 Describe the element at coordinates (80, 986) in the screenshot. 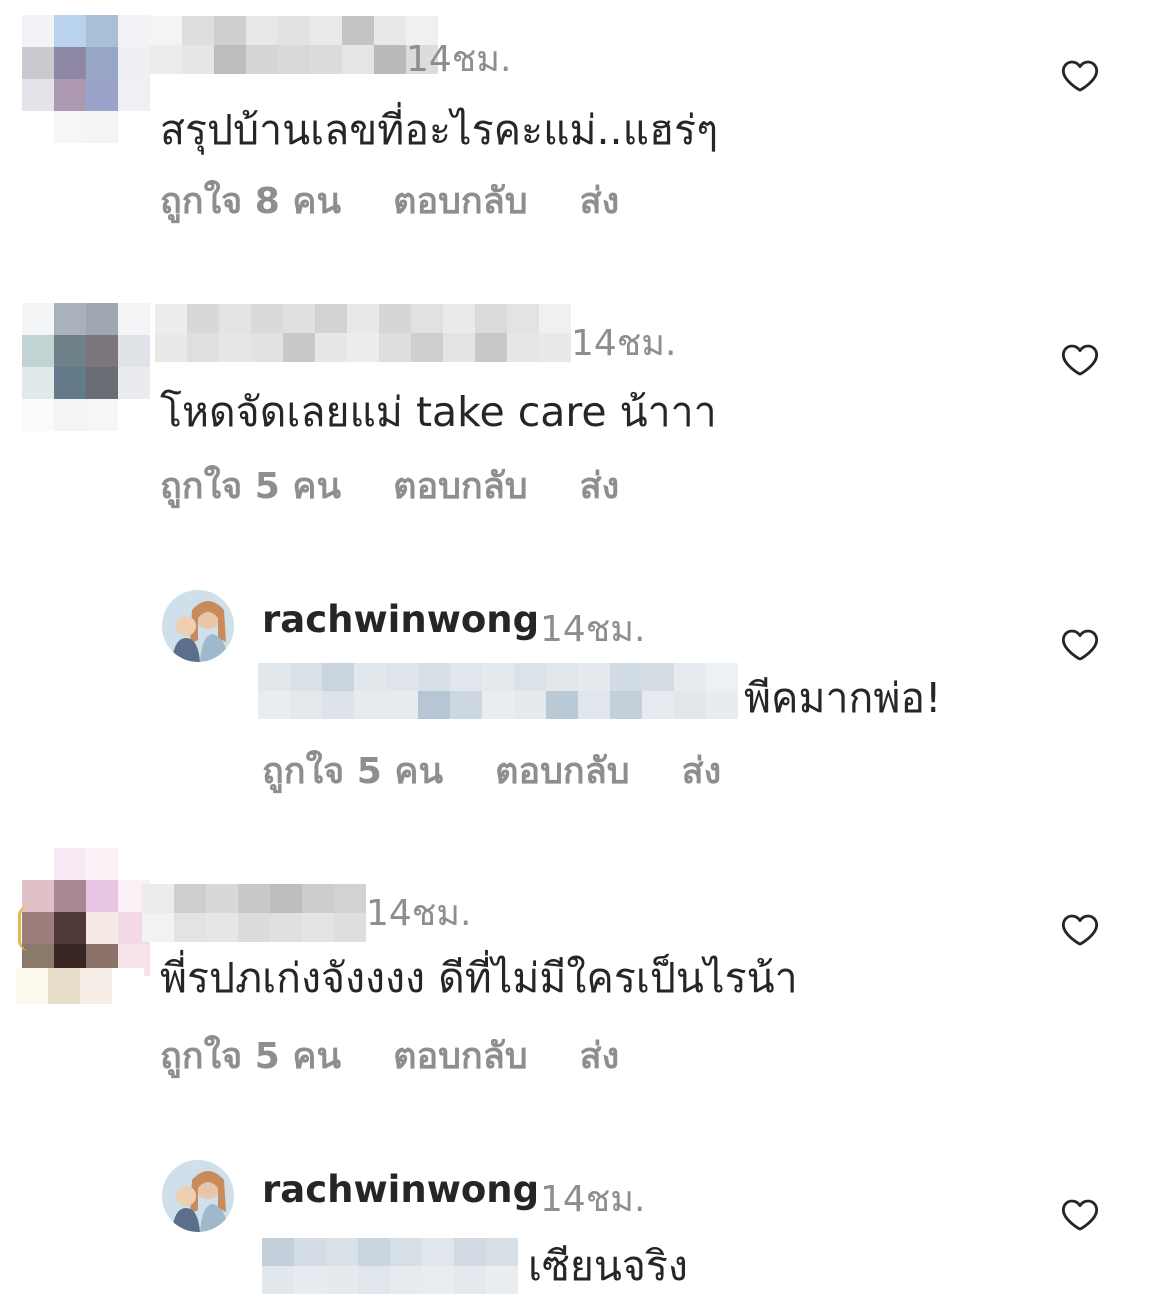

I see `avatar-bottom` at that location.